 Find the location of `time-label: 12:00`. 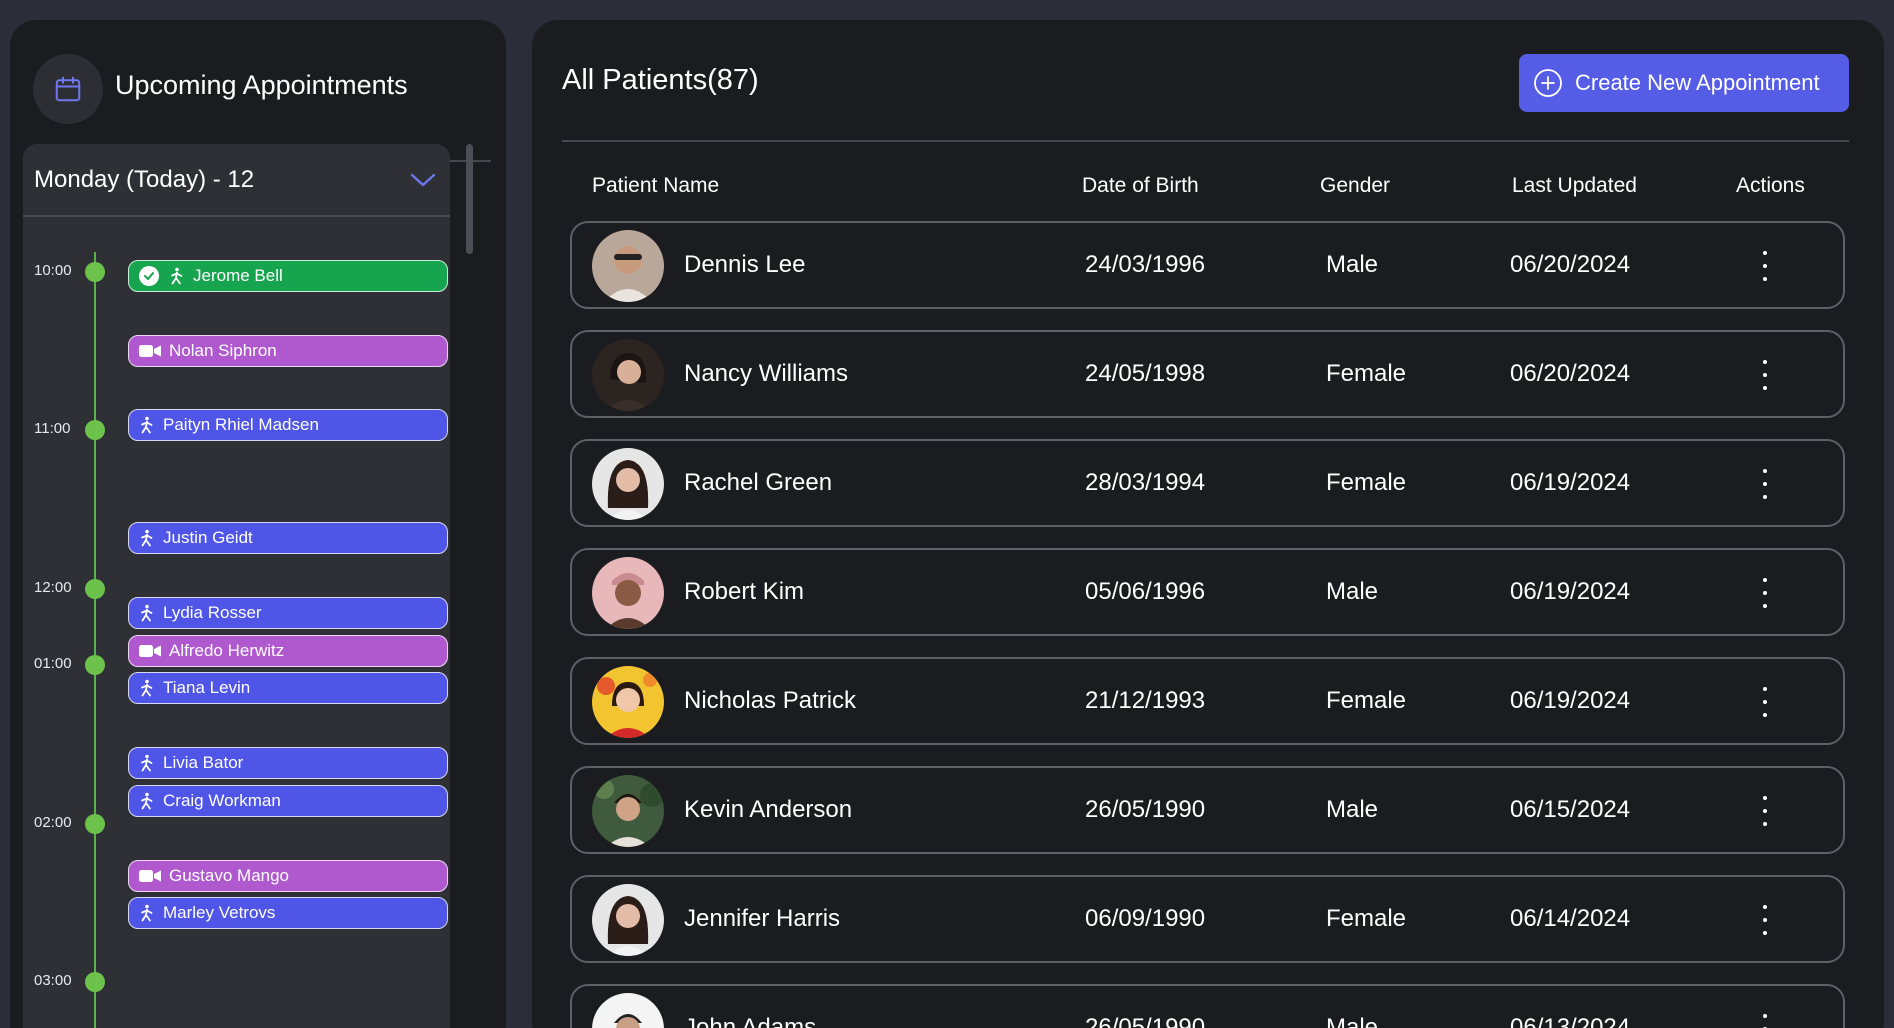

time-label: 12:00 is located at coordinates (53, 587).